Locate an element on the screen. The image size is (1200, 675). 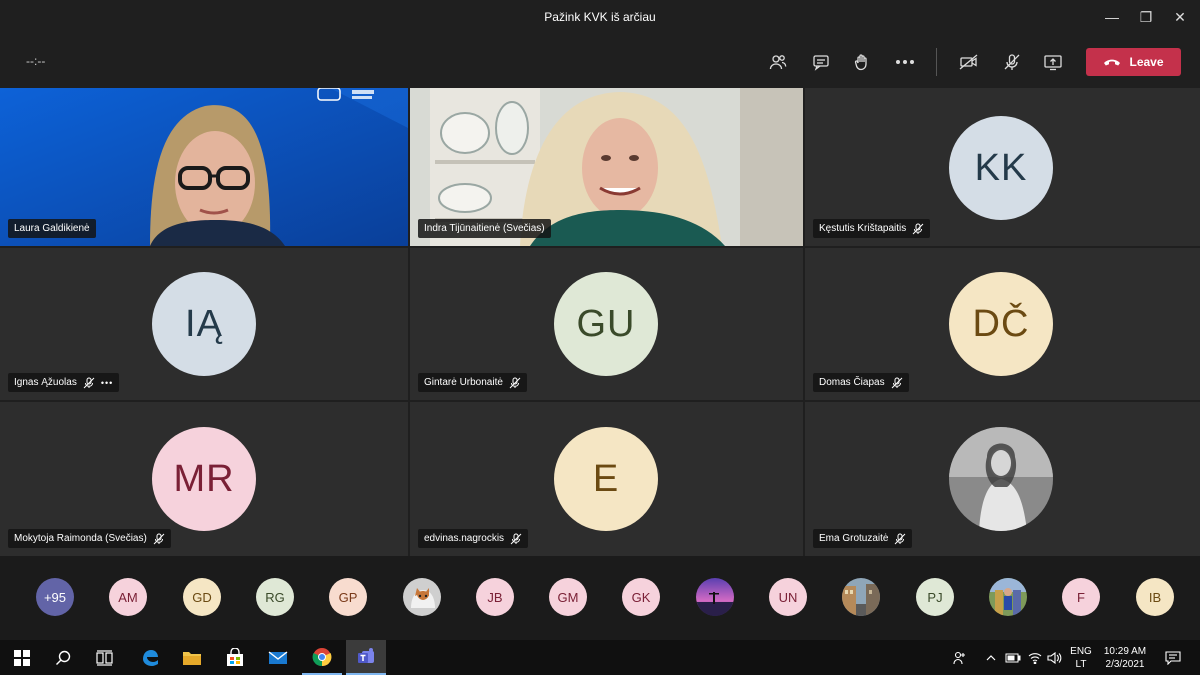
participant-more-options-icon: ••• is located at coordinates (107, 383).